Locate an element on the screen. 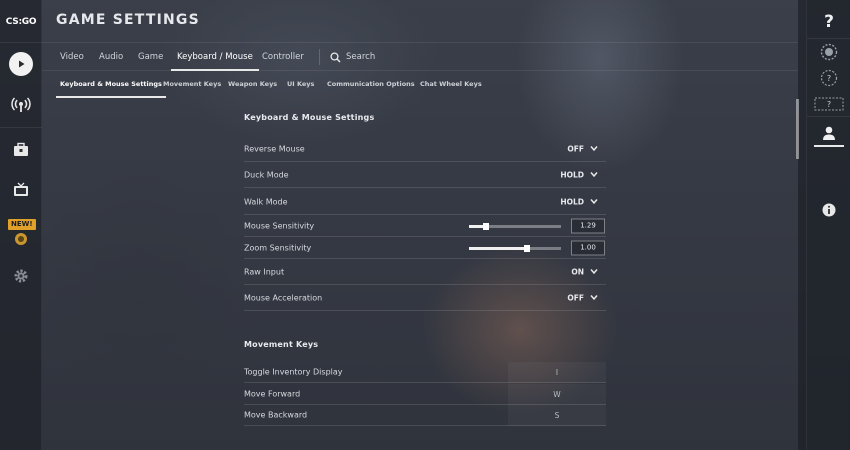  tv-icon is located at coordinates (21, 189).